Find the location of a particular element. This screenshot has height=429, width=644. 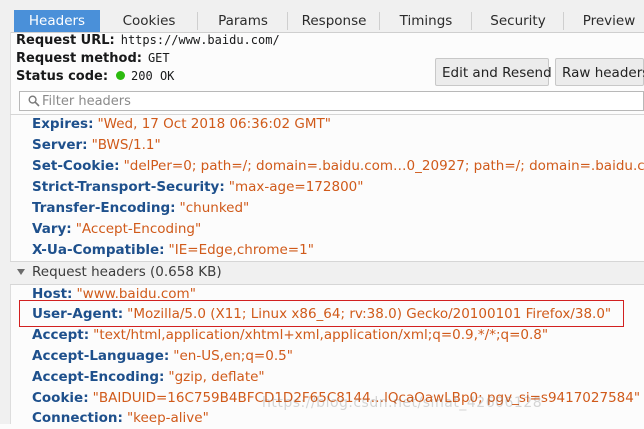

request-header-row: Connection: "keep-alive" is located at coordinates (120, 418).